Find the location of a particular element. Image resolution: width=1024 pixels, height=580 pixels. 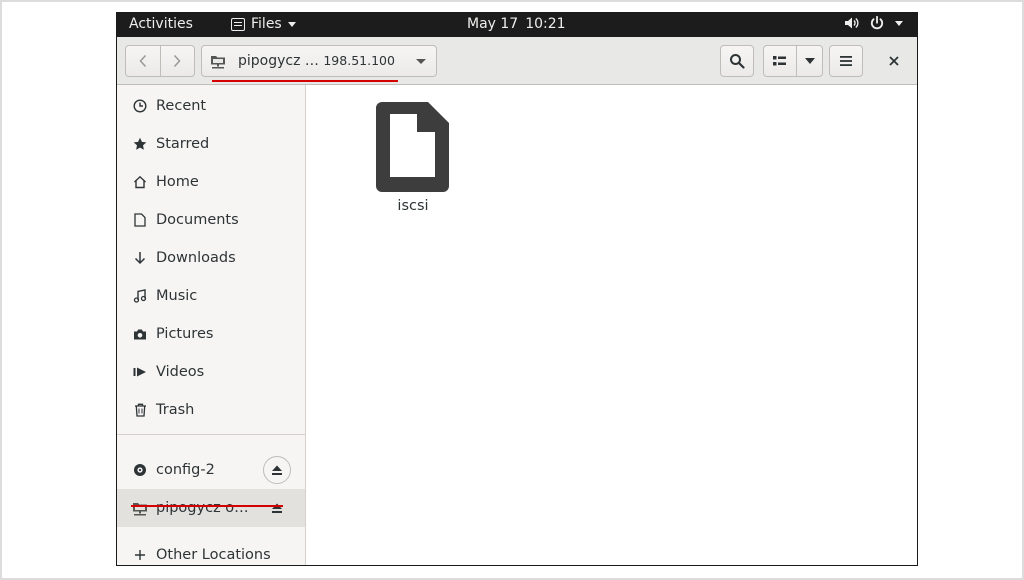

list-view-icon is located at coordinates (779, 61).